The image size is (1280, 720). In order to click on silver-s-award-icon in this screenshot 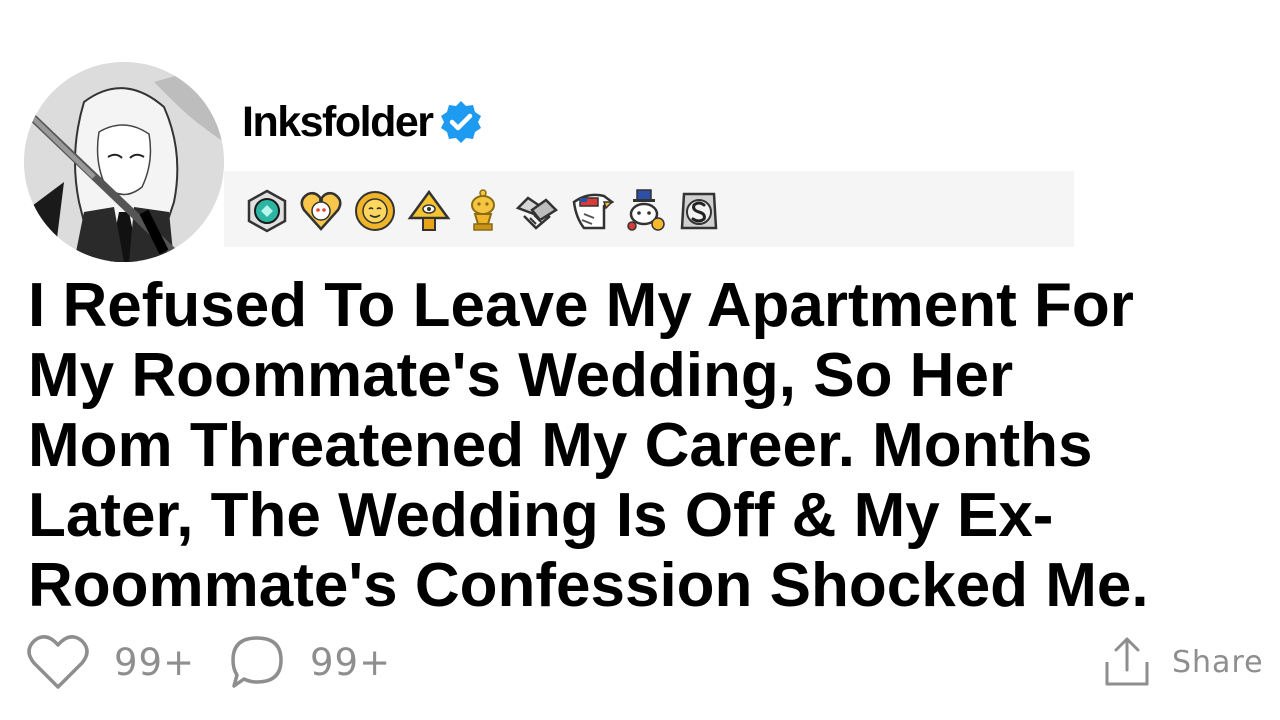, I will do `click(699, 211)`.